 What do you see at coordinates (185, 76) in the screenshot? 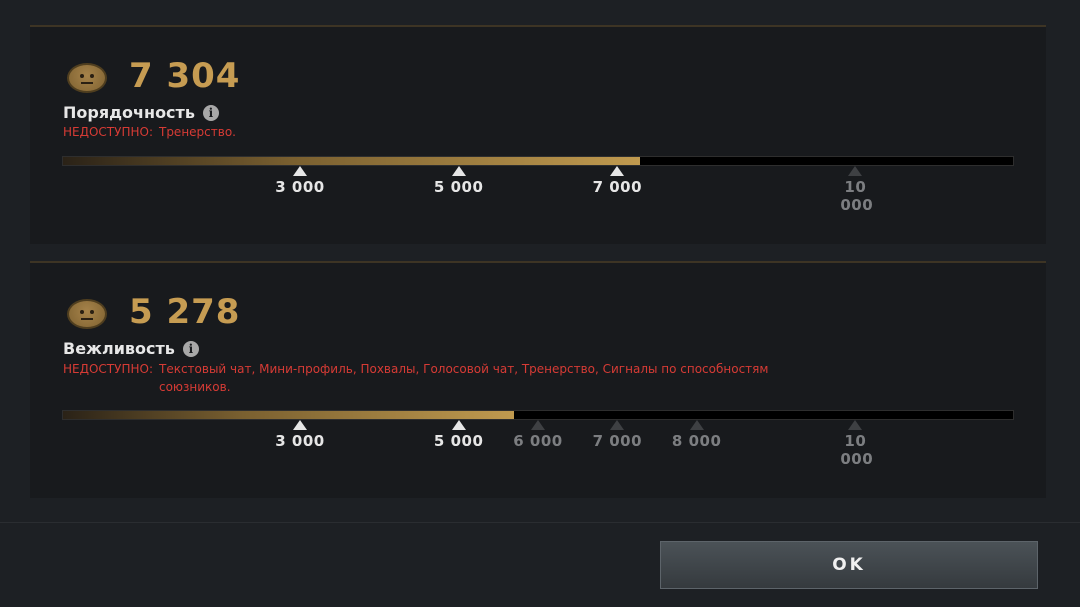
I see `conduct-score: 7 304` at bounding box center [185, 76].